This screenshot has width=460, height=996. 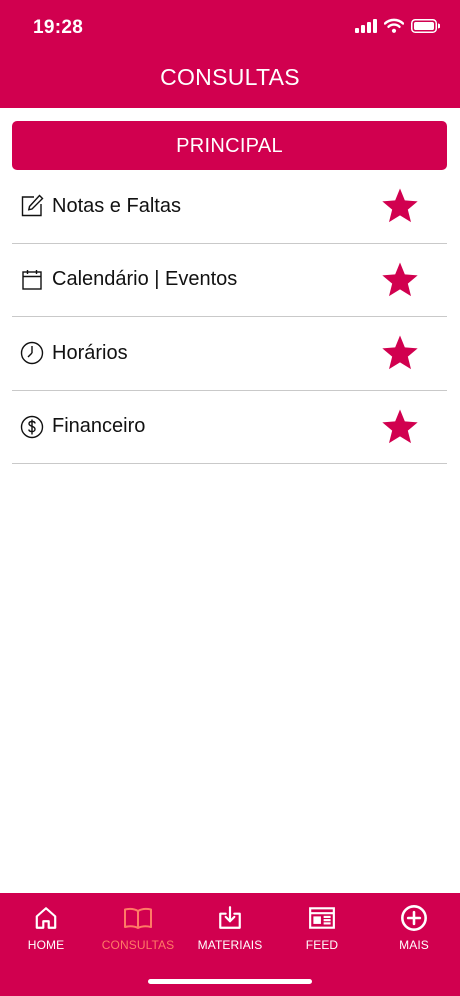 I want to click on tab-materiais: MATERIAIS, so click(x=230, y=933).